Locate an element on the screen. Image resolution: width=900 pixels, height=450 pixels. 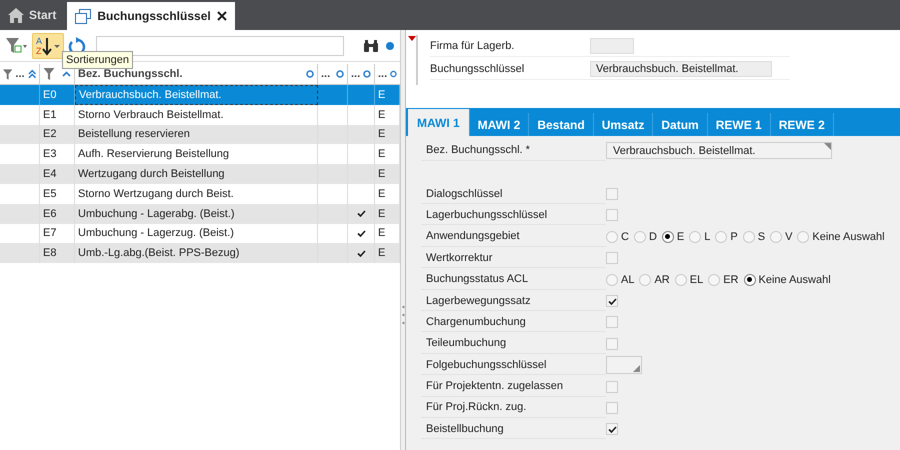
table-cell: Umbuchung - Lagerzug. (Beist.) is located at coordinates (156, 233).